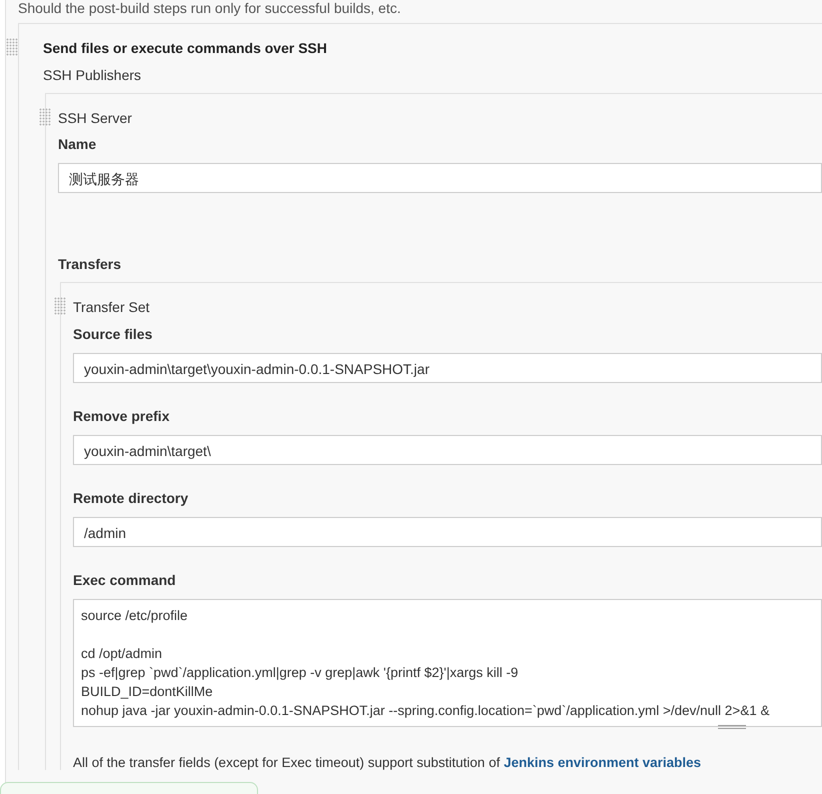 The height and width of the screenshot is (794, 822). What do you see at coordinates (210, 9) in the screenshot?
I see `help-text: Should the post-build steps run only for successful builds, etc.` at bounding box center [210, 9].